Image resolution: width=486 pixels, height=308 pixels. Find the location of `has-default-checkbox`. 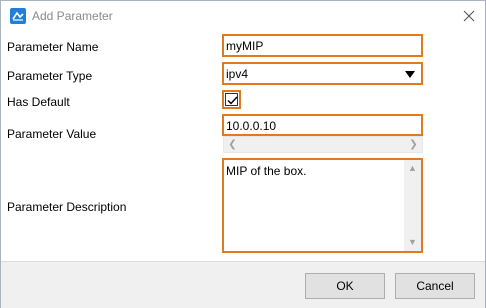

has-default-checkbox is located at coordinates (231, 99).